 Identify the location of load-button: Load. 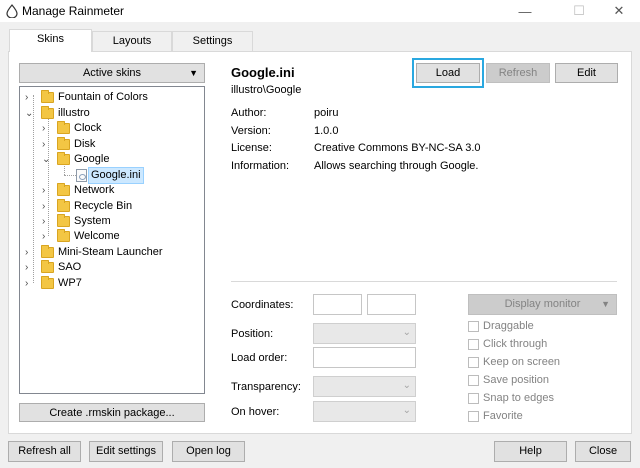
(448, 73).